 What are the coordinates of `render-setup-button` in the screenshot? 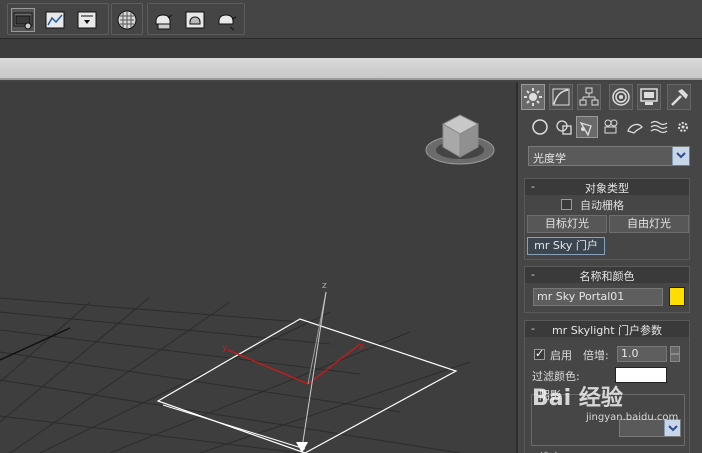 It's located at (23, 20).